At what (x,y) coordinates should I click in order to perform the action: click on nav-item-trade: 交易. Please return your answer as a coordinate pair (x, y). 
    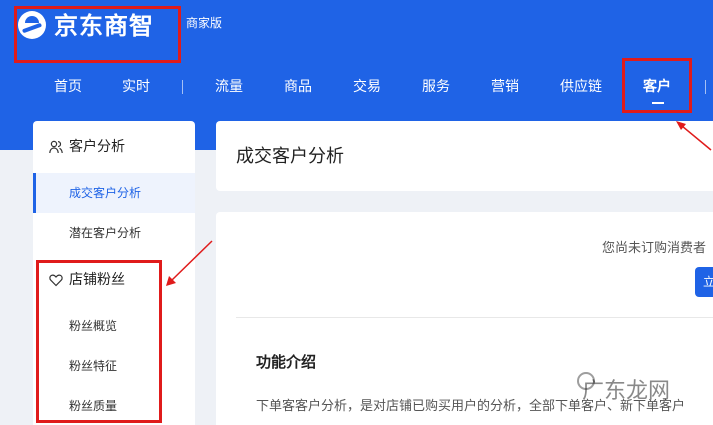
    Looking at the image, I should click on (367, 87).